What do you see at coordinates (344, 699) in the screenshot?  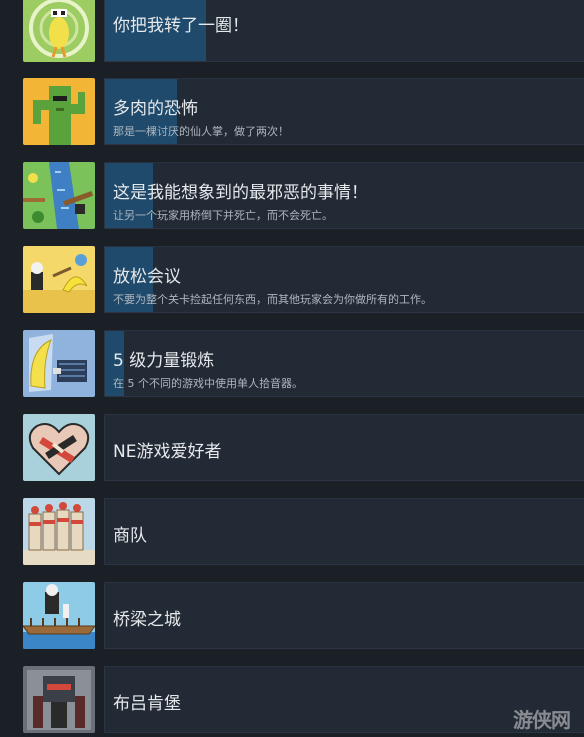 I see `achievement-panel: 布吕肯堡` at bounding box center [344, 699].